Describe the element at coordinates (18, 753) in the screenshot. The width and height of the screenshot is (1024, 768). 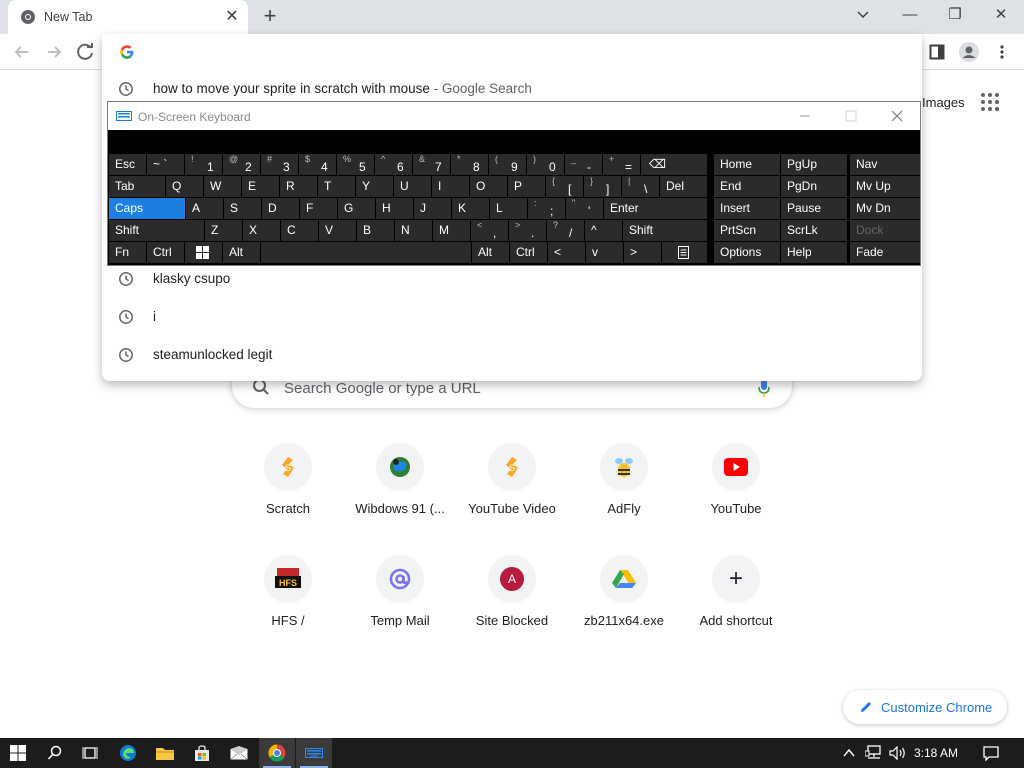
I see `start-button` at that location.